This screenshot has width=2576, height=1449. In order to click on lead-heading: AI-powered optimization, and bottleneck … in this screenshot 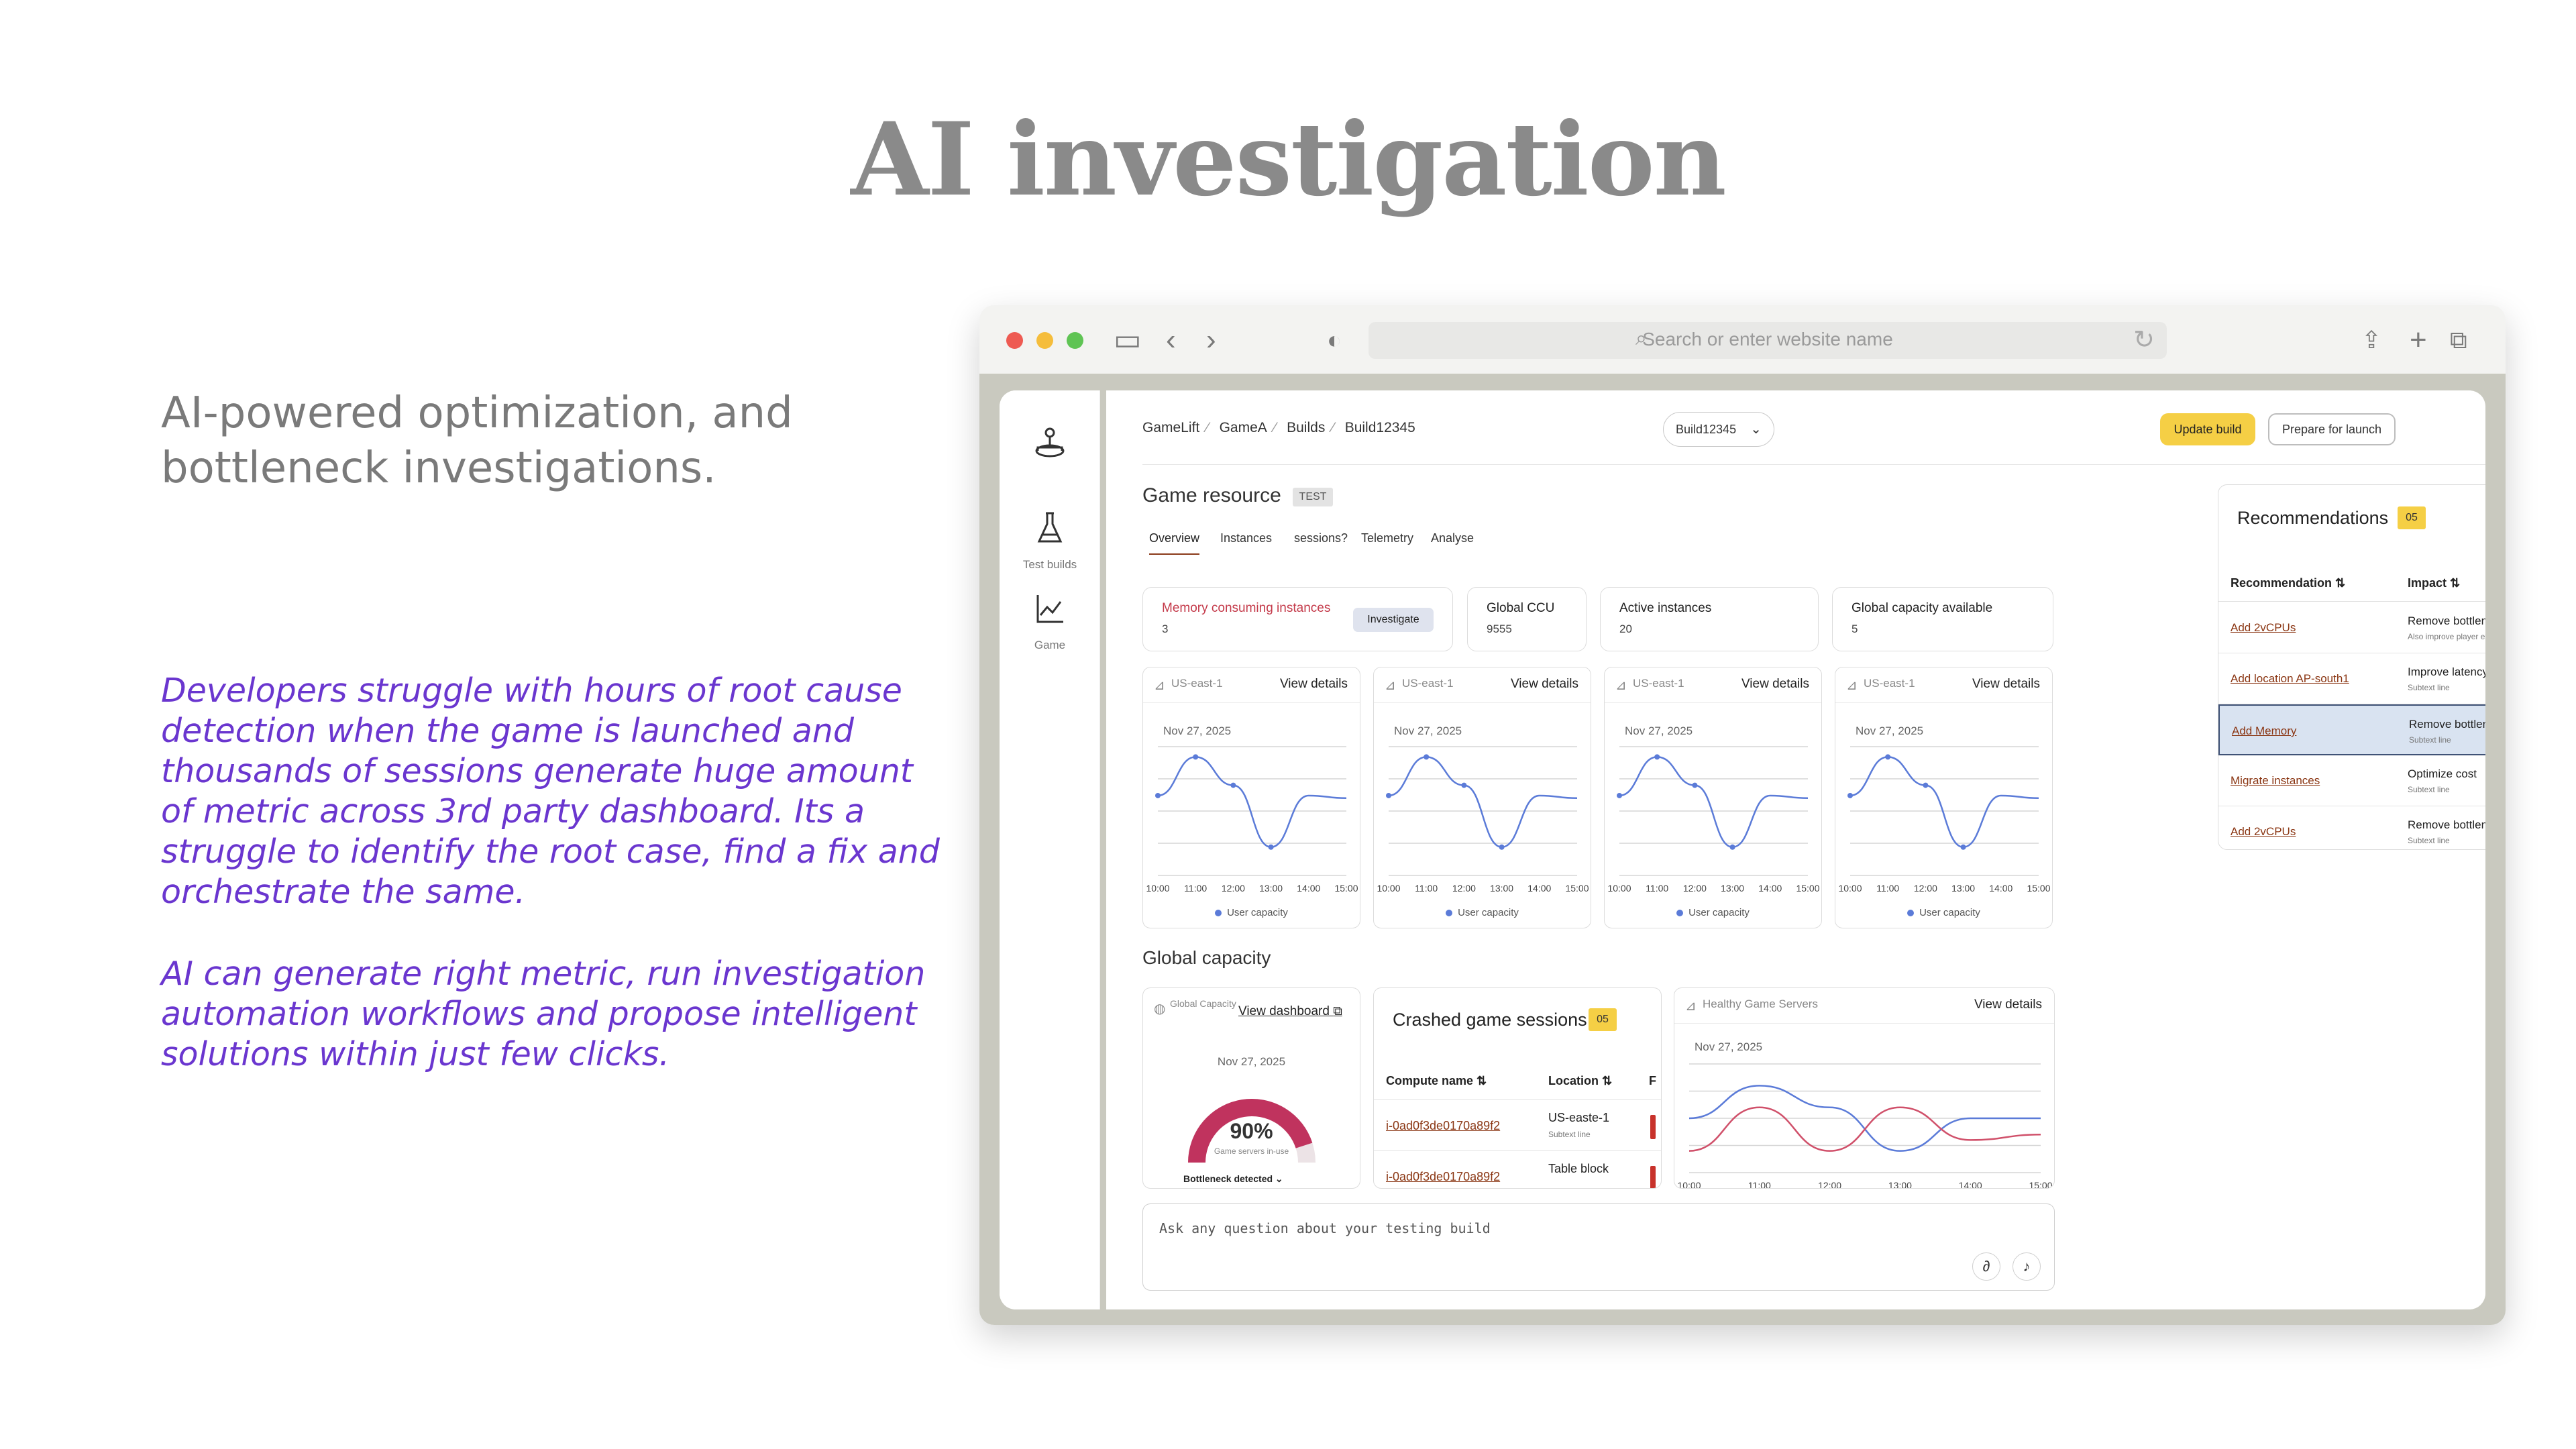, I will do `click(477, 440)`.